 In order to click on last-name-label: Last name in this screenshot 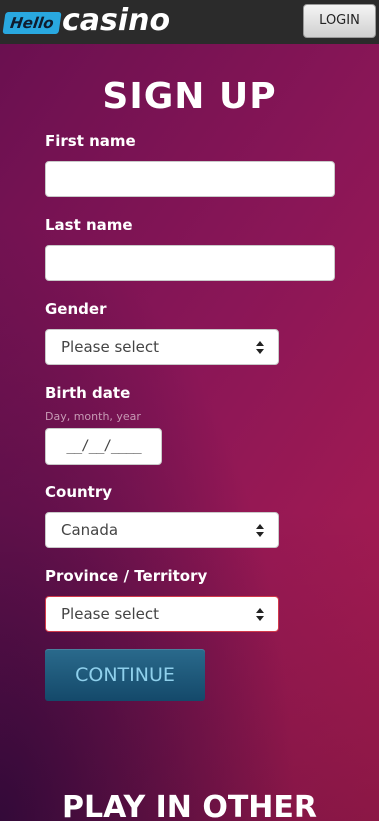, I will do `click(89, 225)`.